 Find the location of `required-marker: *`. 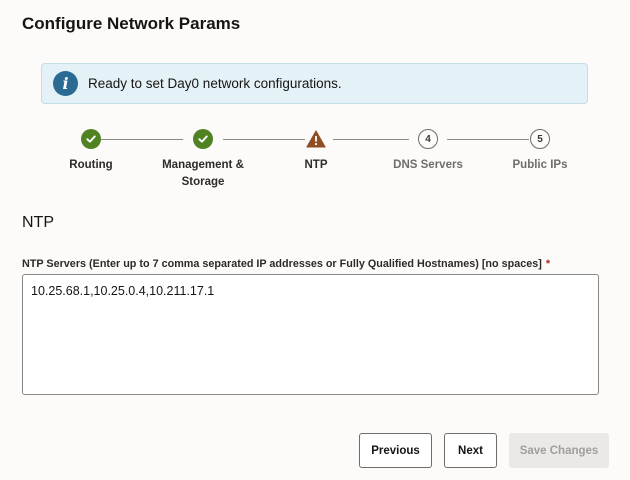

required-marker: * is located at coordinates (548, 264).